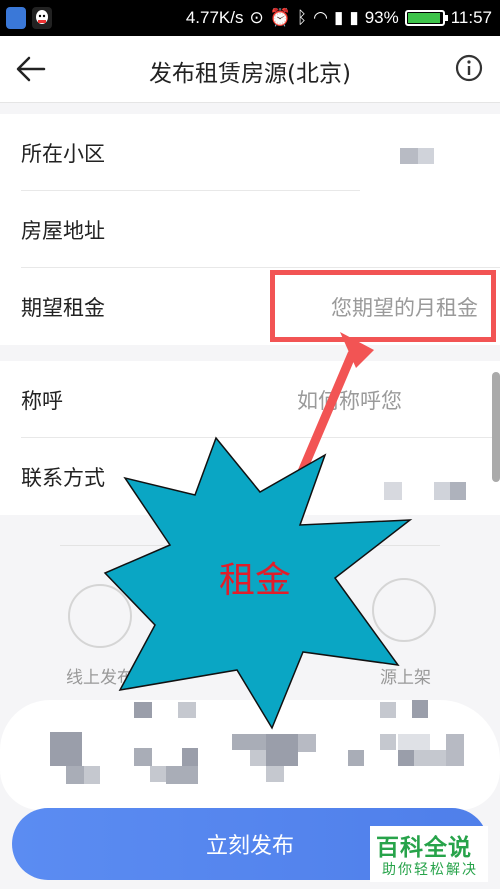 This screenshot has height=889, width=500. Describe the element at coordinates (430, 870) in the screenshot. I see `watermark-subtitle: 助你轻松解决` at that location.